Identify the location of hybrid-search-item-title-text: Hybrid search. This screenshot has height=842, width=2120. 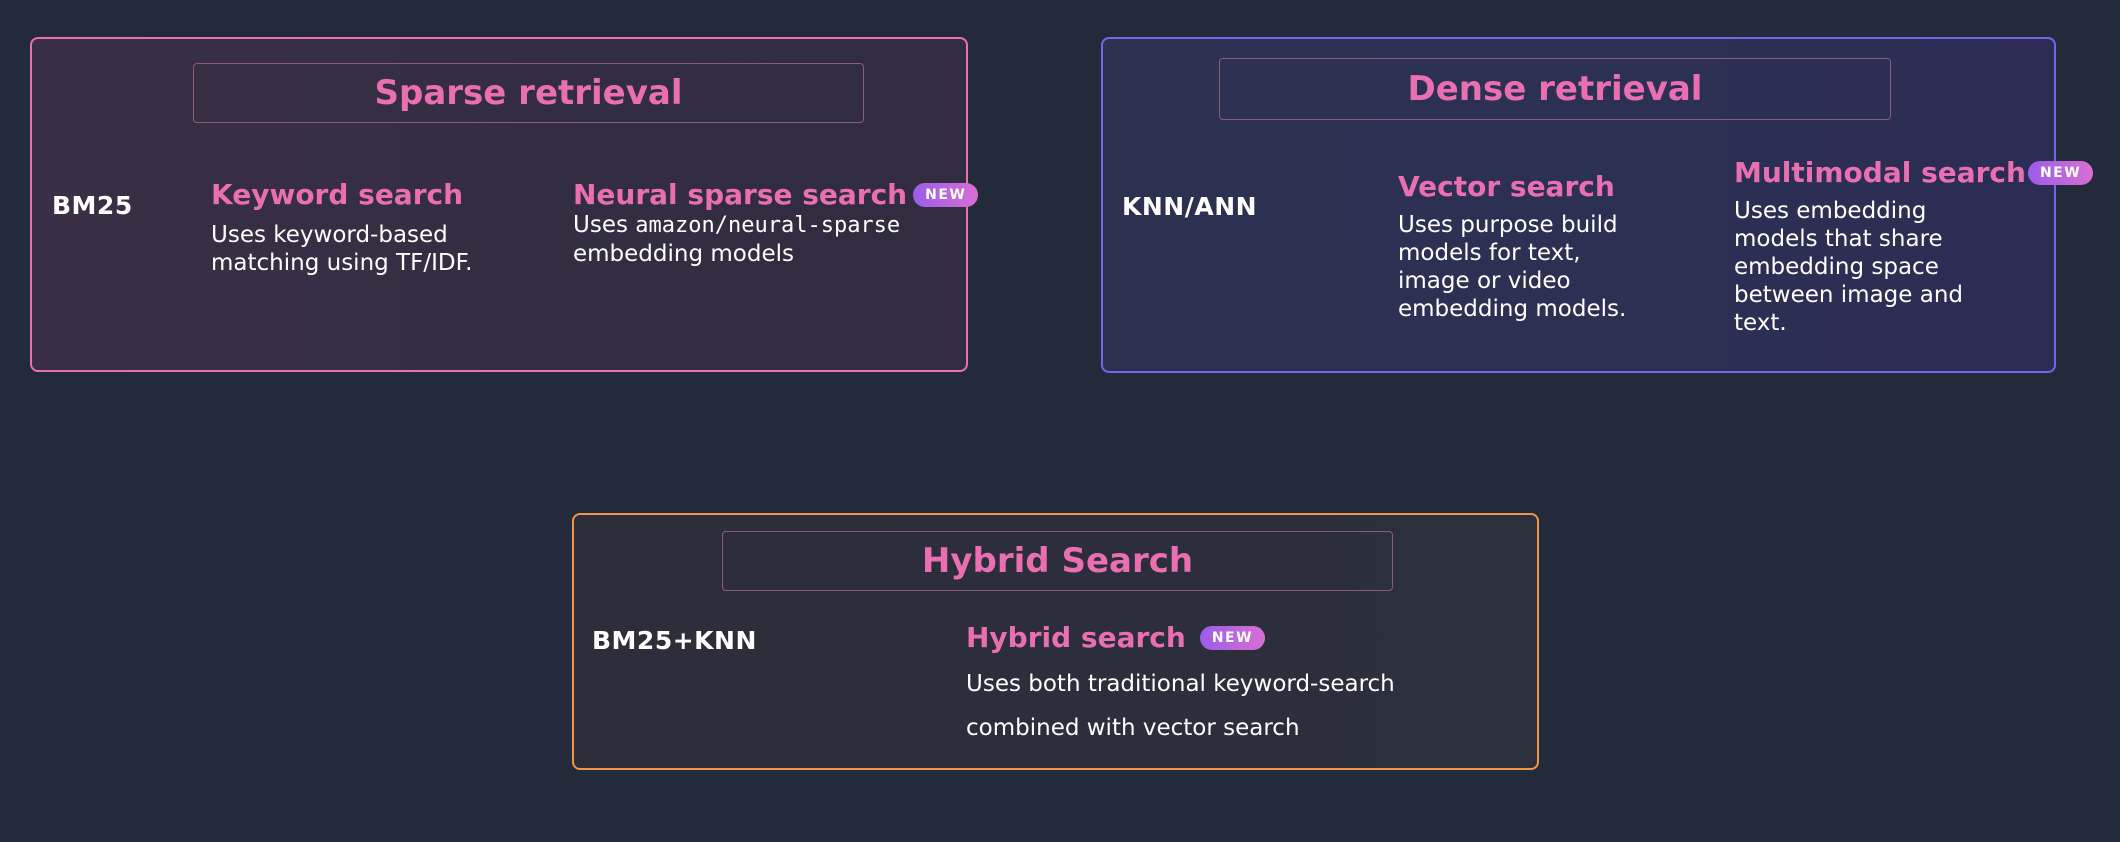
(1076, 637).